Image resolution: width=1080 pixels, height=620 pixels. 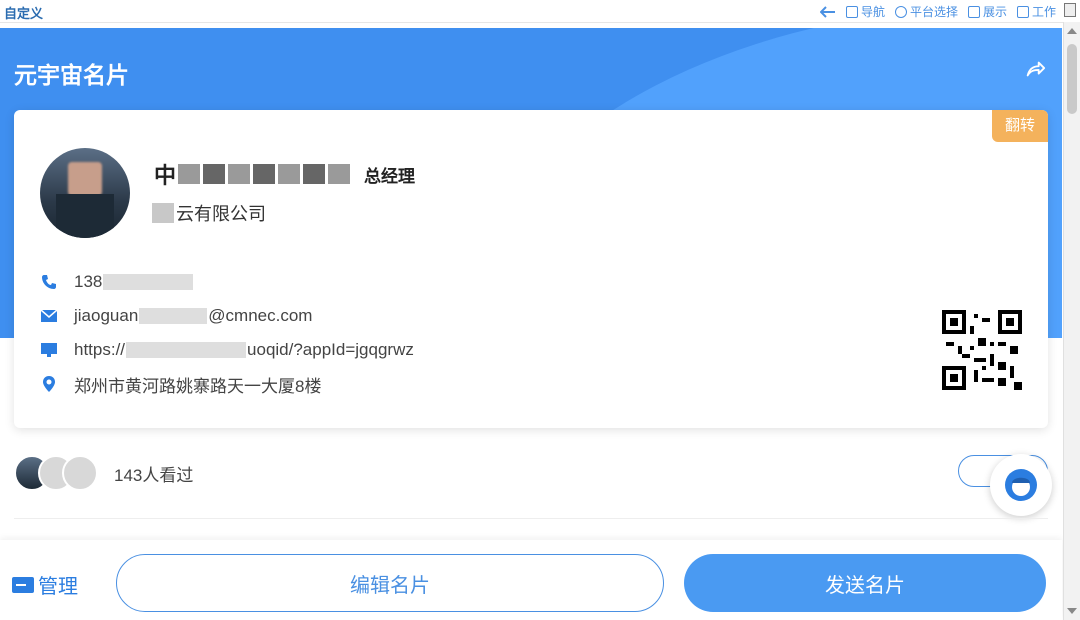 I want to click on tool-platform: 平台选择, so click(x=926, y=11).